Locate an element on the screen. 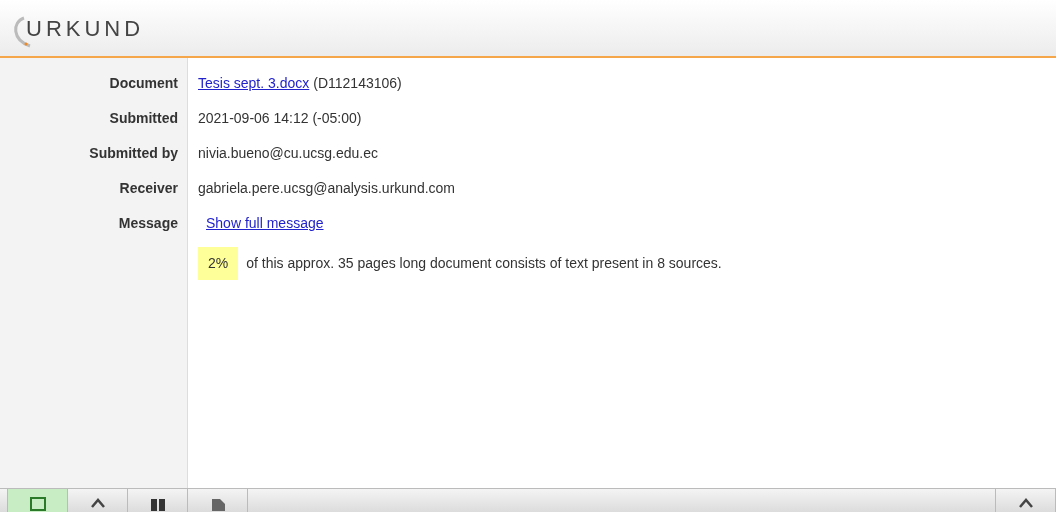  field-label: Receiver is located at coordinates (148, 188).